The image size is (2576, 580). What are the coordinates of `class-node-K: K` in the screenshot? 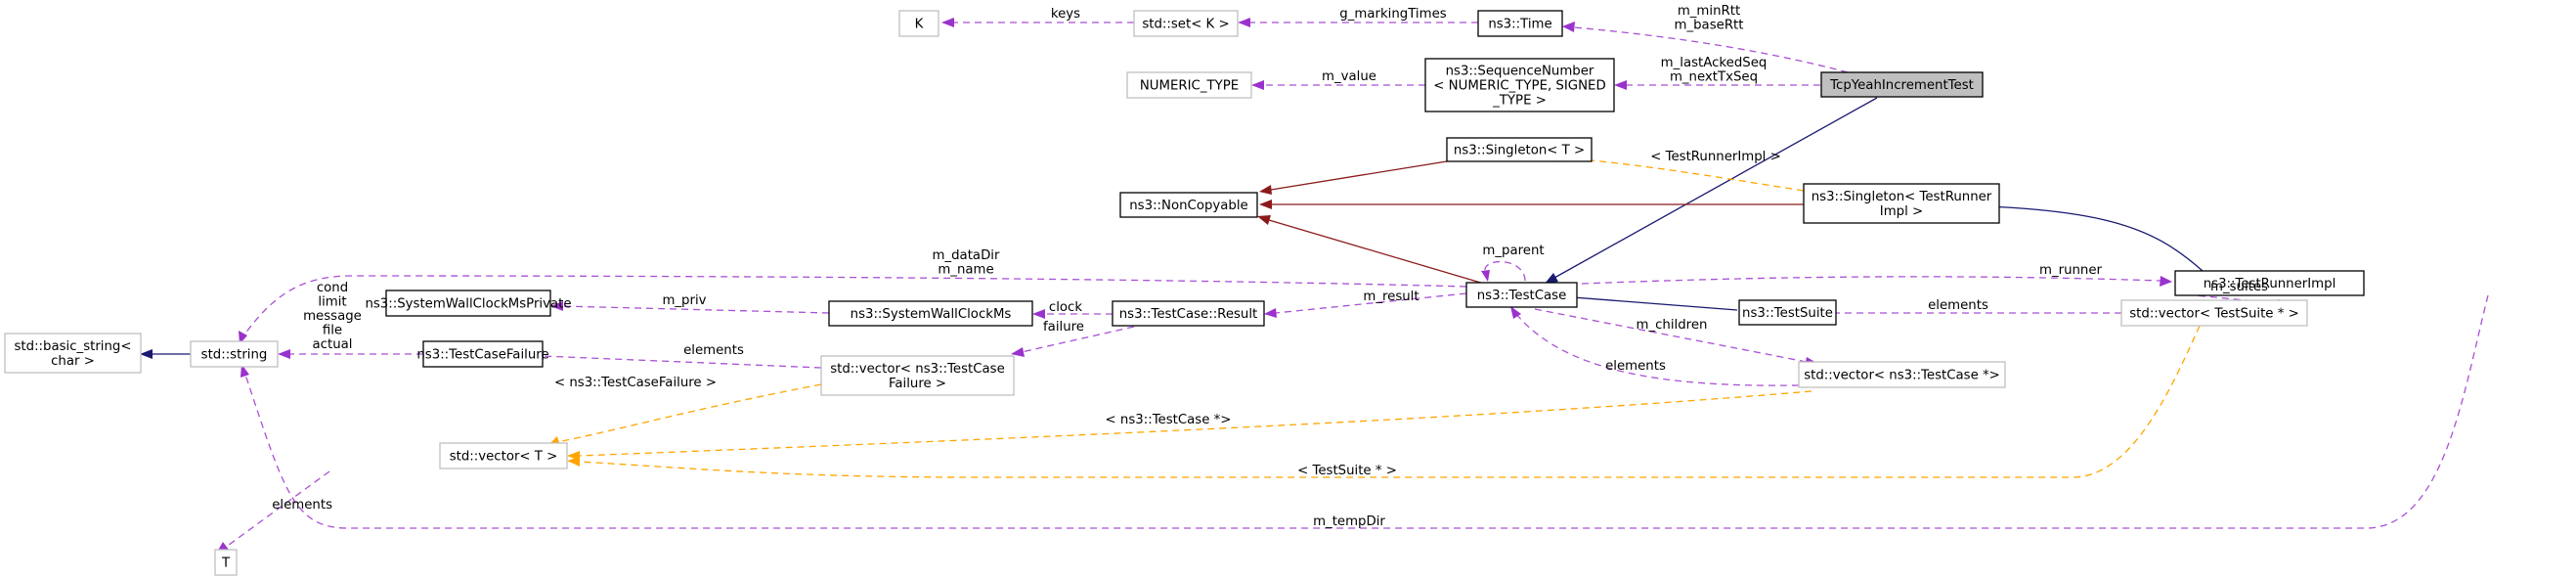 It's located at (918, 23).